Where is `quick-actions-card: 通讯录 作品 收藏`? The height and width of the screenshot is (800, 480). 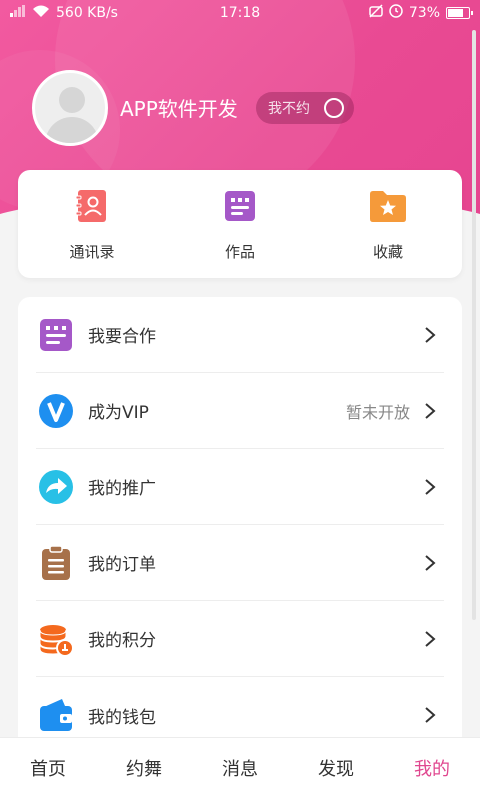
quick-actions-card: 通讯录 作品 收藏 is located at coordinates (240, 224).